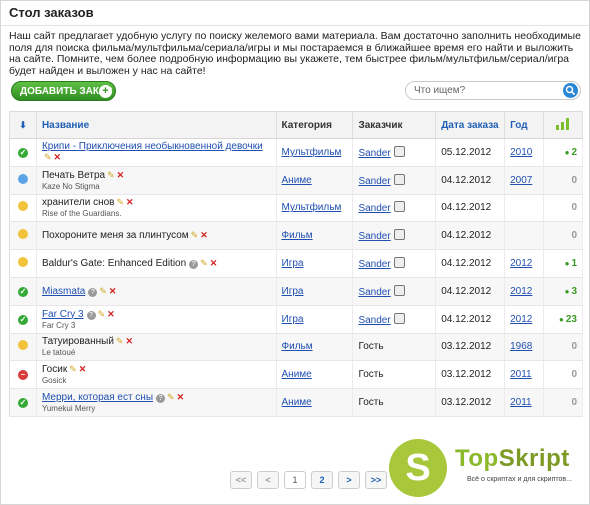 This screenshot has height=505, width=590. What do you see at coordinates (63, 291) in the screenshot?
I see `order-title-link: Miasmata` at bounding box center [63, 291].